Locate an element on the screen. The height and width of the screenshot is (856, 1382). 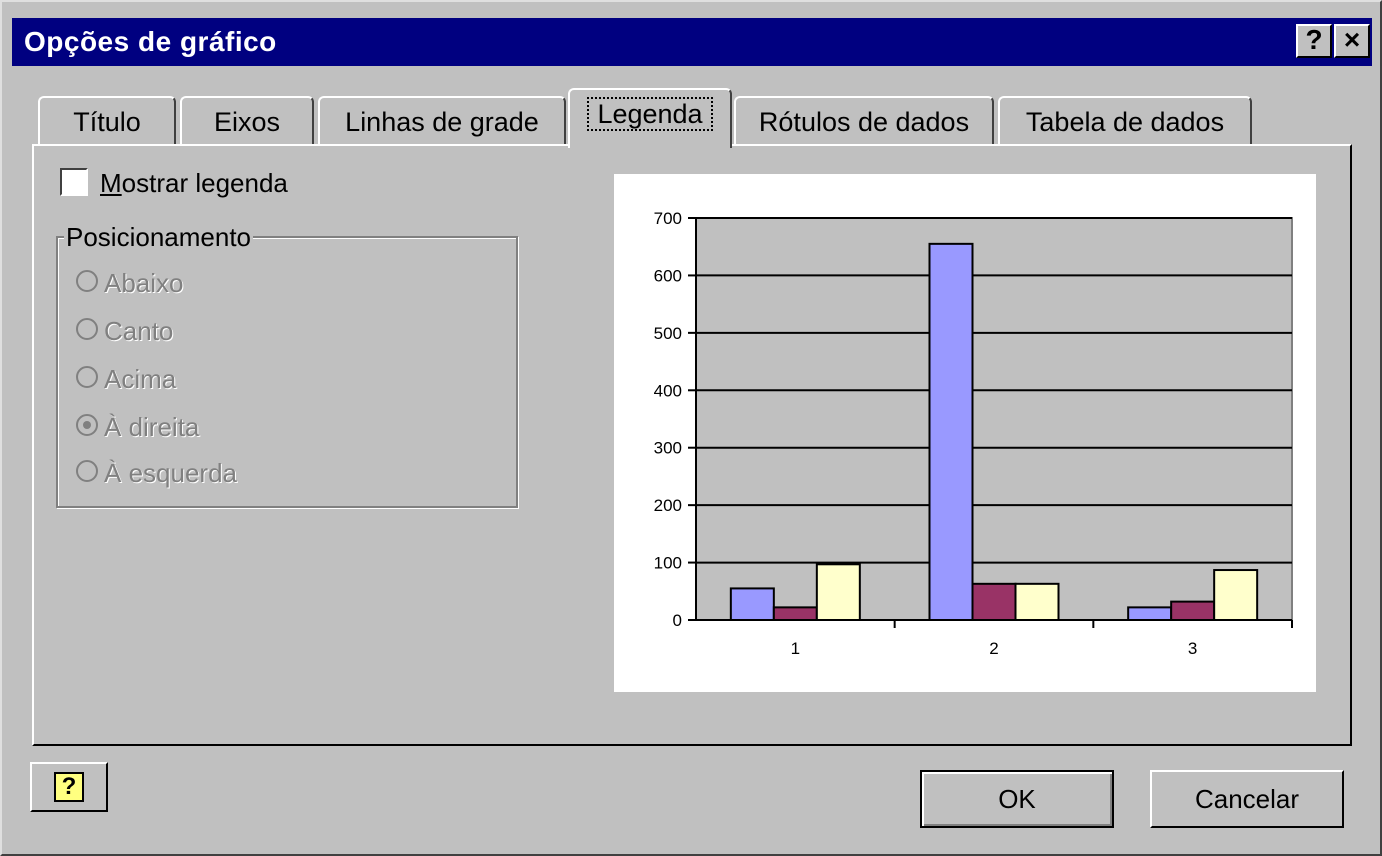
title-bar: Opções de gráfico ? × is located at coordinates (692, 42).